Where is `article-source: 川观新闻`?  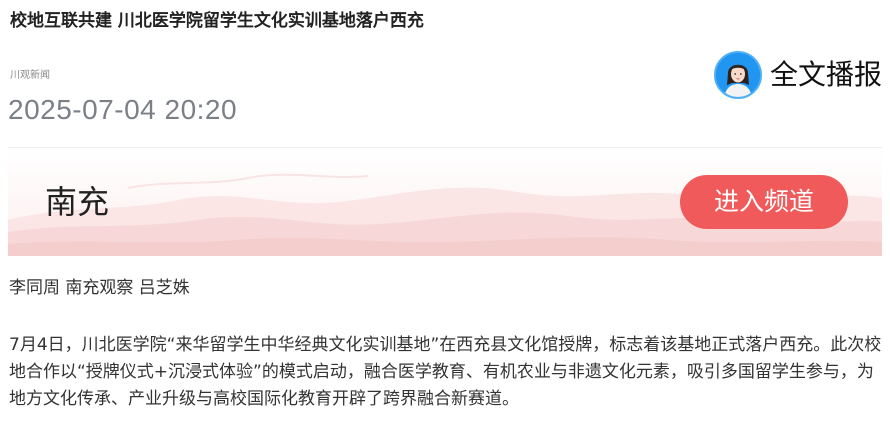 article-source: 川观新闻 is located at coordinates (30, 75).